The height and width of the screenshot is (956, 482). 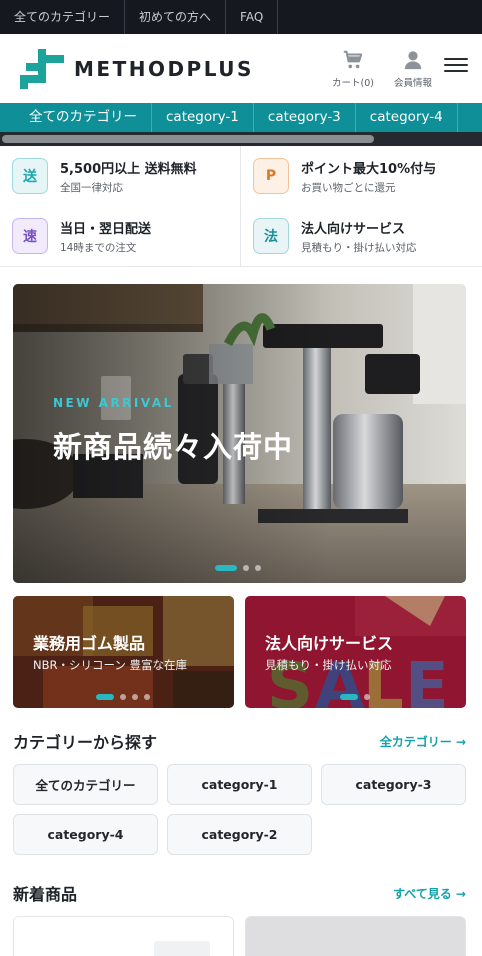 I want to click on site-header: METHODPLUS カート(0) 会員情報, so click(x=241, y=68).